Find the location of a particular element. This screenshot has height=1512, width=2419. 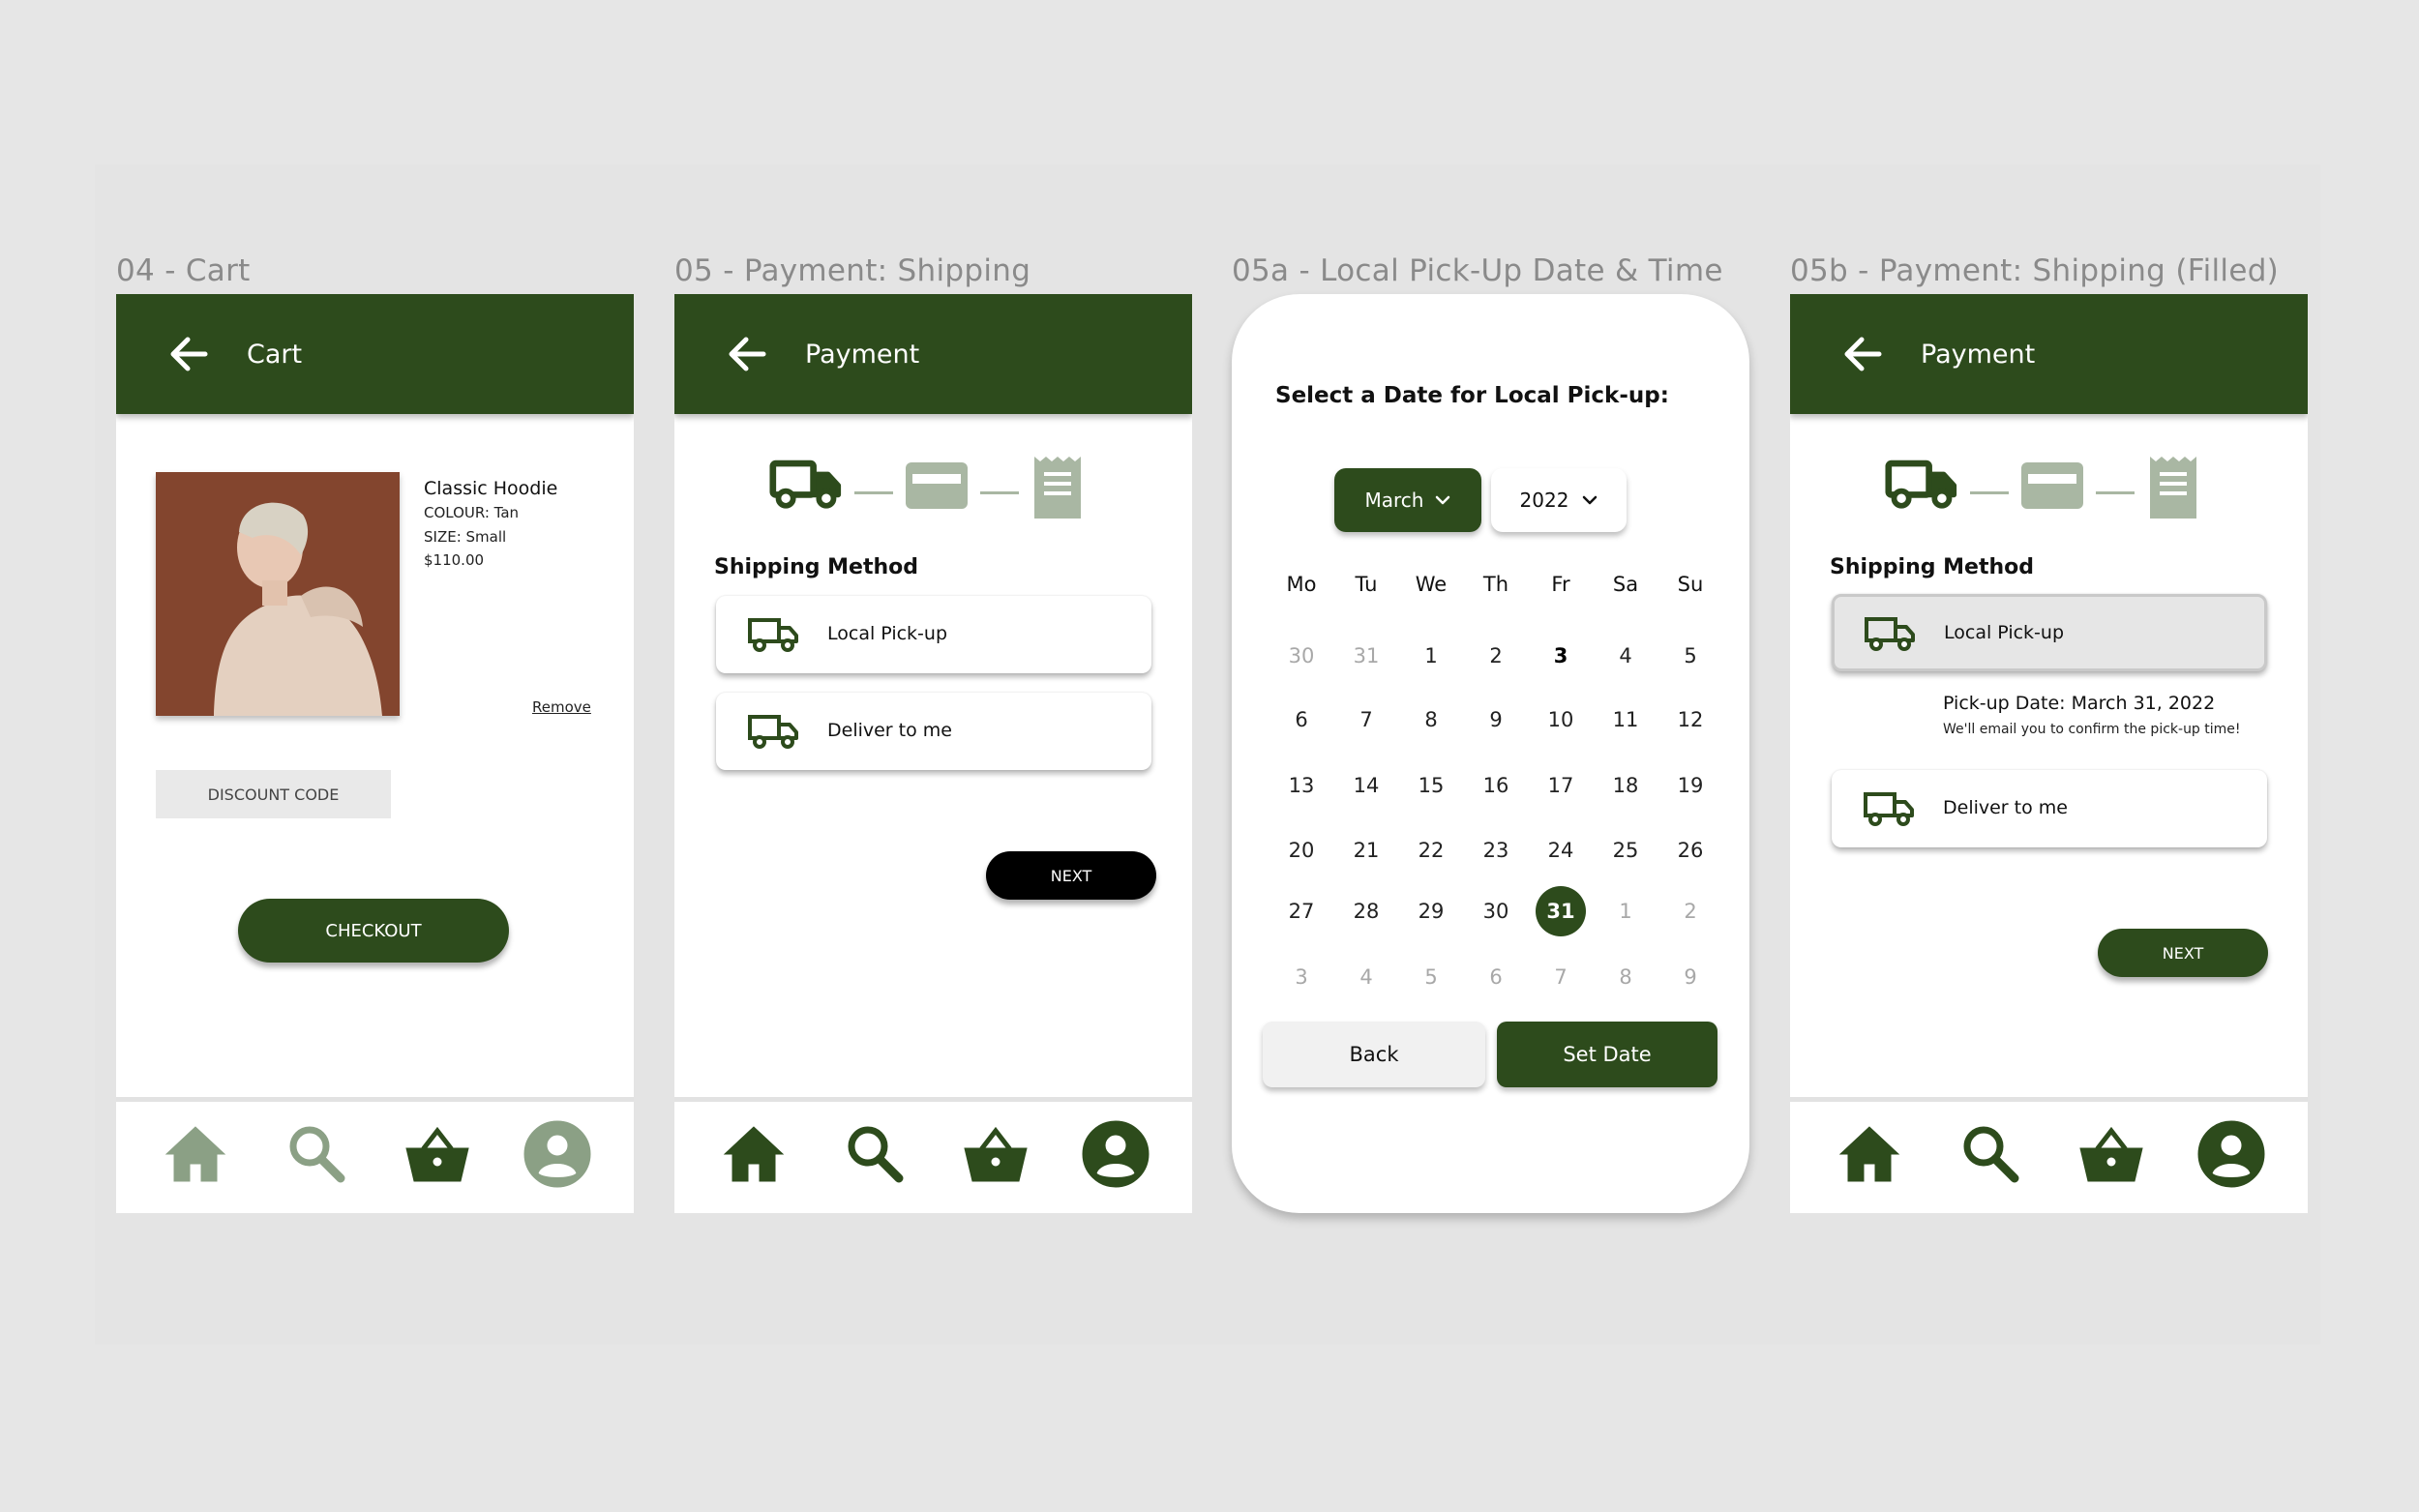

calendar-day: 24 is located at coordinates (1561, 850).